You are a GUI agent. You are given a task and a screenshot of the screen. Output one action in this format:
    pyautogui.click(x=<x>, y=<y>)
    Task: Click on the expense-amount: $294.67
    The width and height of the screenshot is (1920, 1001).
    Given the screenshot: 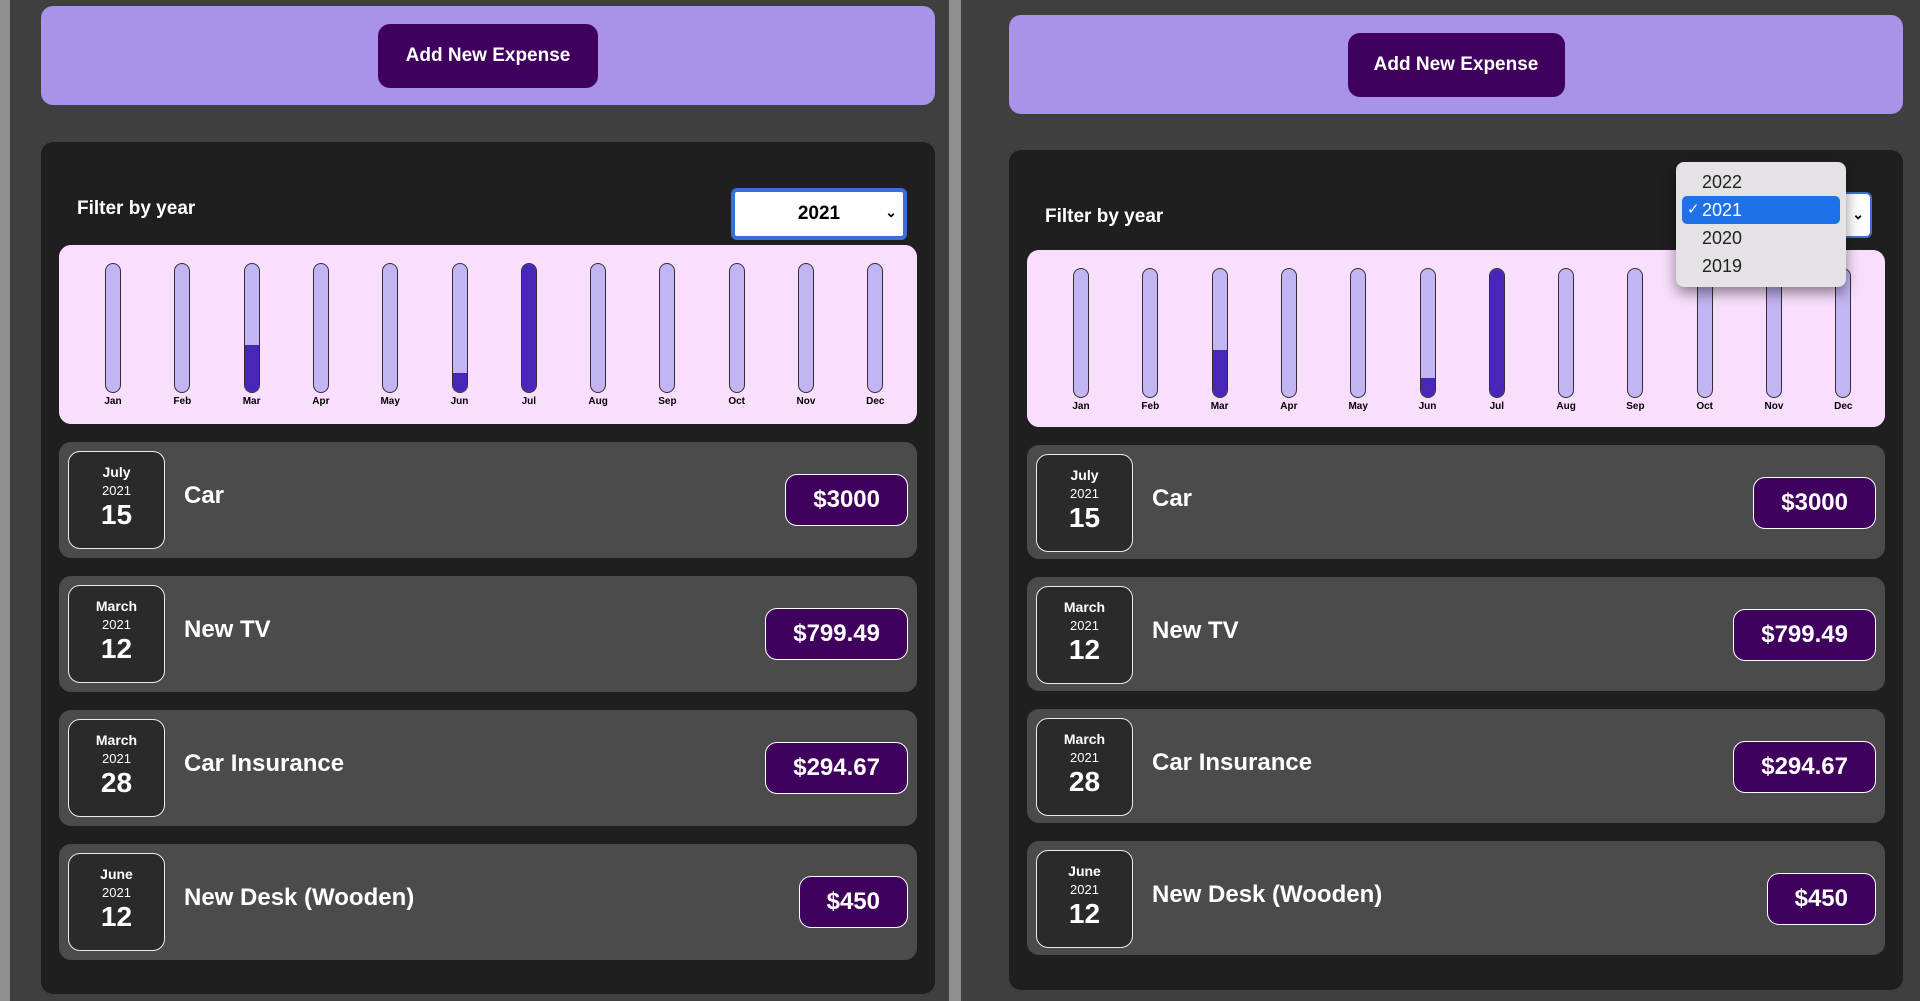 What is the action you would take?
    pyautogui.click(x=1804, y=767)
    